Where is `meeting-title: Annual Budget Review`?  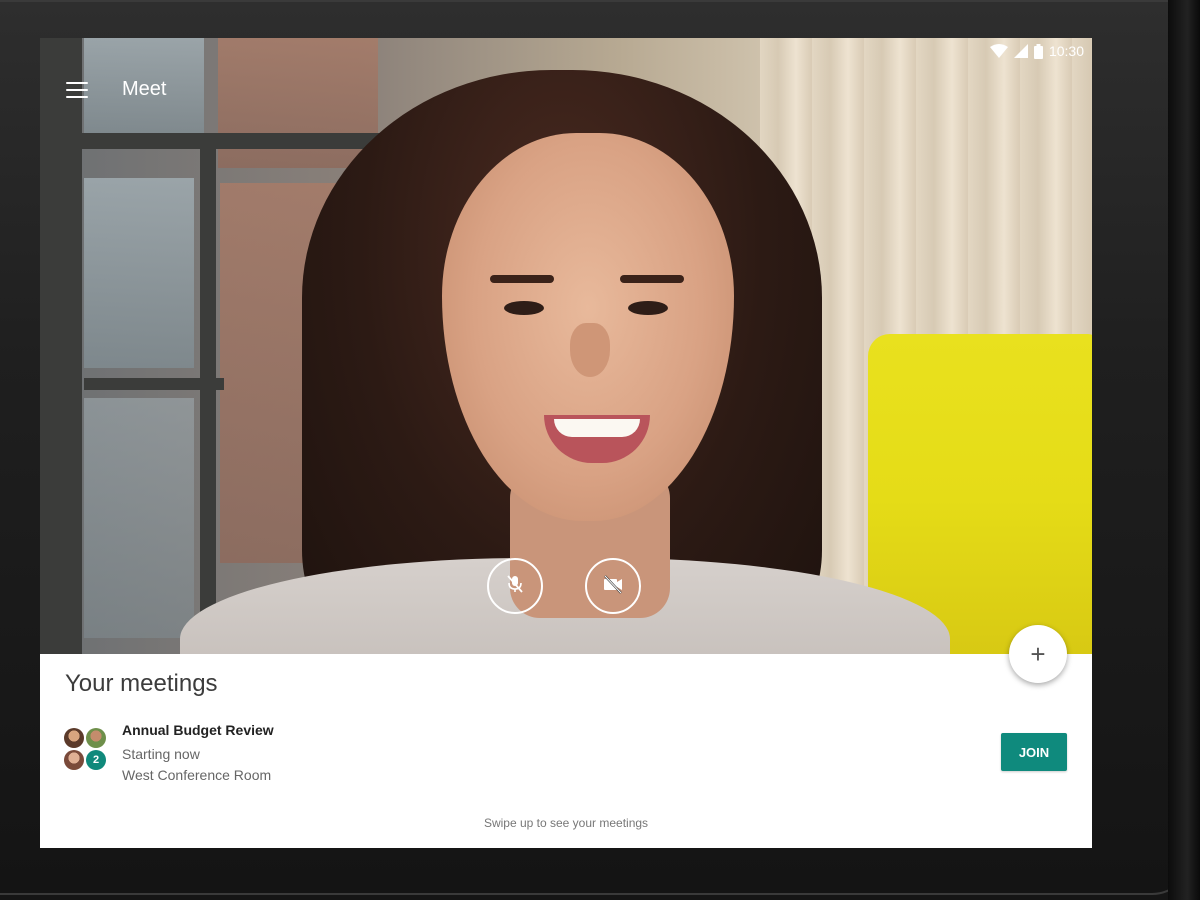 meeting-title: Annual Budget Review is located at coordinates (198, 730).